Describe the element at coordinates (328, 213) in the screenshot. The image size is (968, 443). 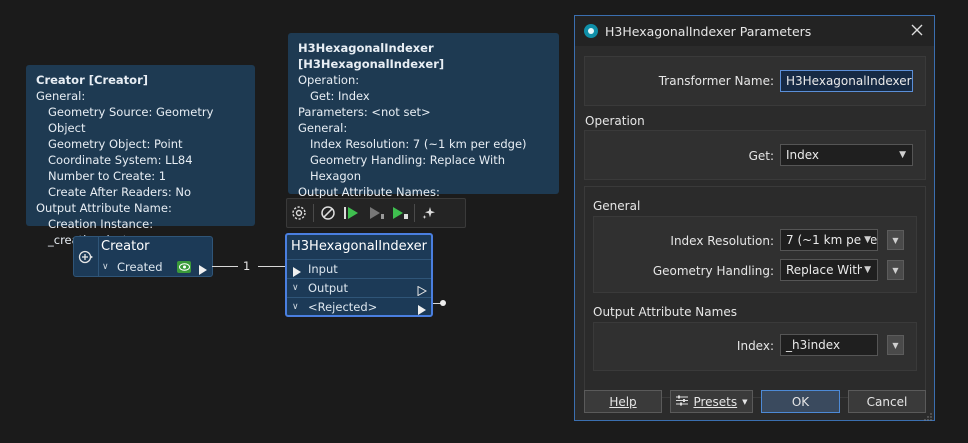
I see `disable-icon` at that location.